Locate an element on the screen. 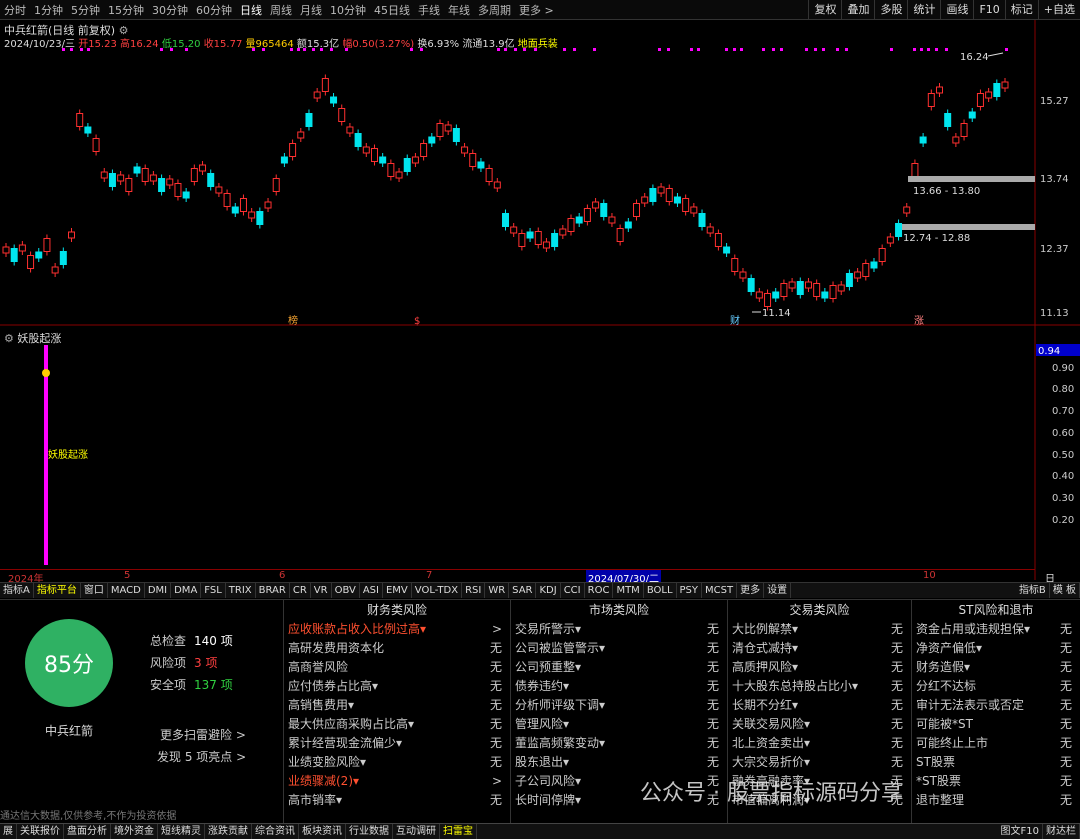 This screenshot has width=1080, height=839. period-tab: 周线 is located at coordinates (281, 10).